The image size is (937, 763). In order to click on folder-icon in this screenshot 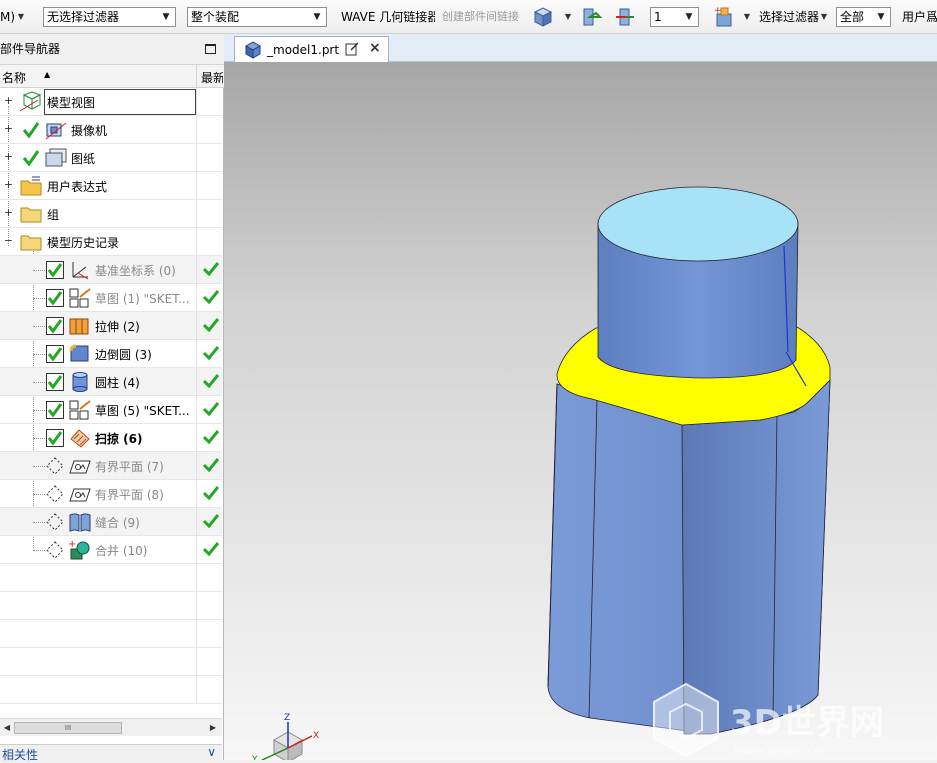, I will do `click(31, 243)`.